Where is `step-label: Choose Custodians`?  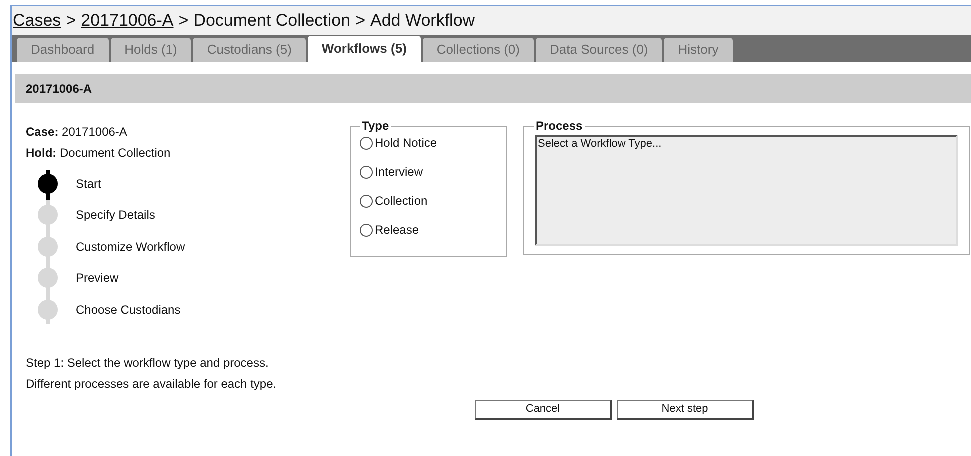
step-label: Choose Custodians is located at coordinates (128, 310).